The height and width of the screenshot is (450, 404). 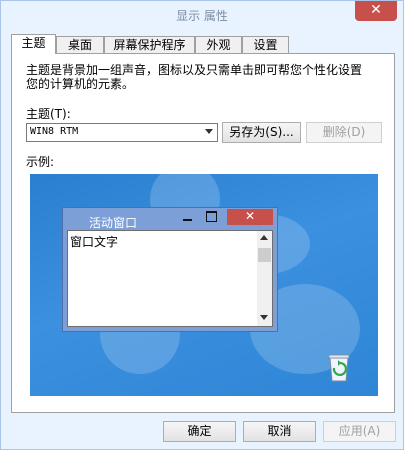 What do you see at coordinates (80, 44) in the screenshot?
I see `tab-desktop: 桌面` at bounding box center [80, 44].